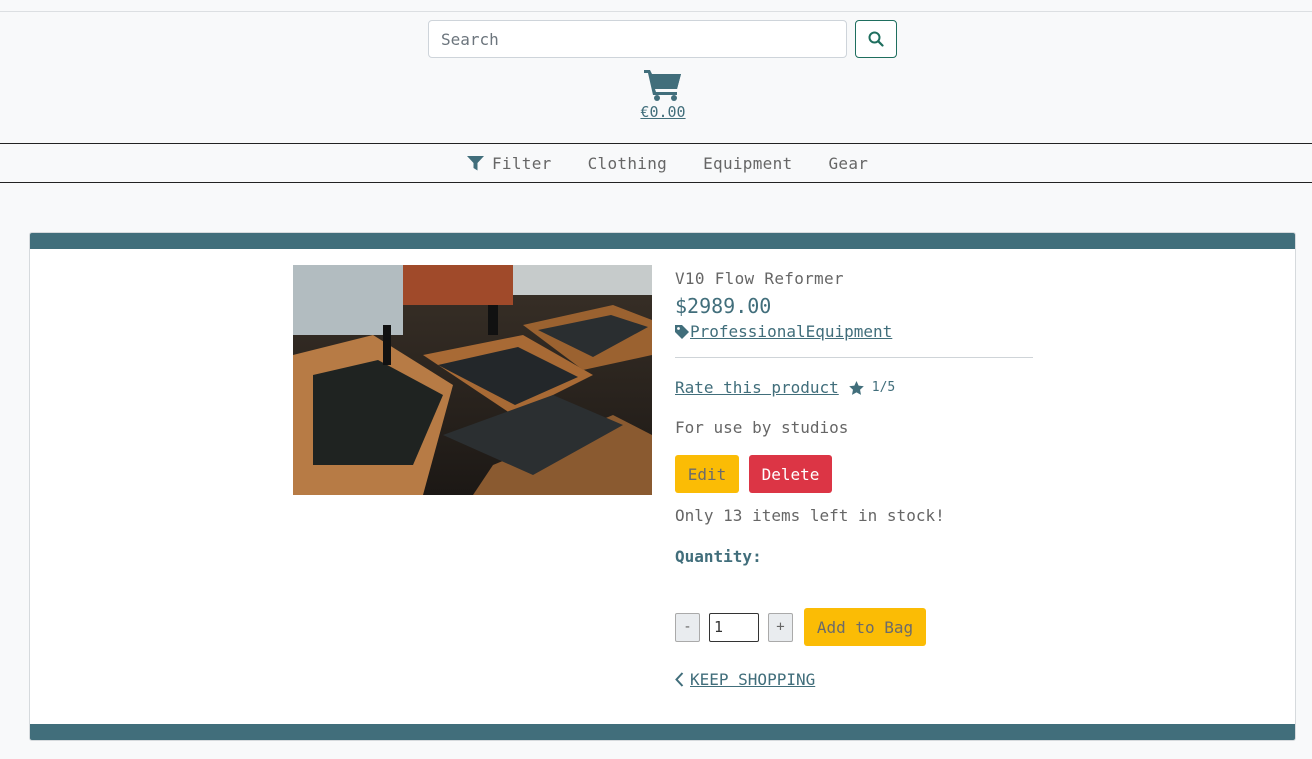 This screenshot has height=759, width=1312. I want to click on nav-filter-label: Filter, so click(522, 163).